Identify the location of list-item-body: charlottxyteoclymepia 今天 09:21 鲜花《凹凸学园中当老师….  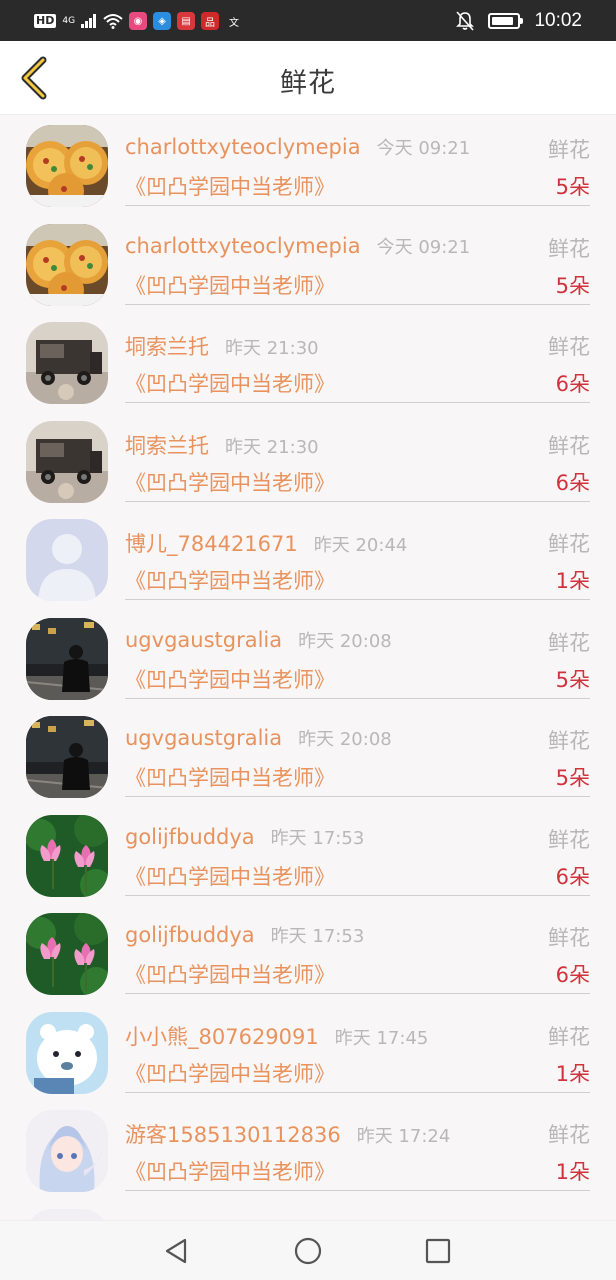
(357, 260).